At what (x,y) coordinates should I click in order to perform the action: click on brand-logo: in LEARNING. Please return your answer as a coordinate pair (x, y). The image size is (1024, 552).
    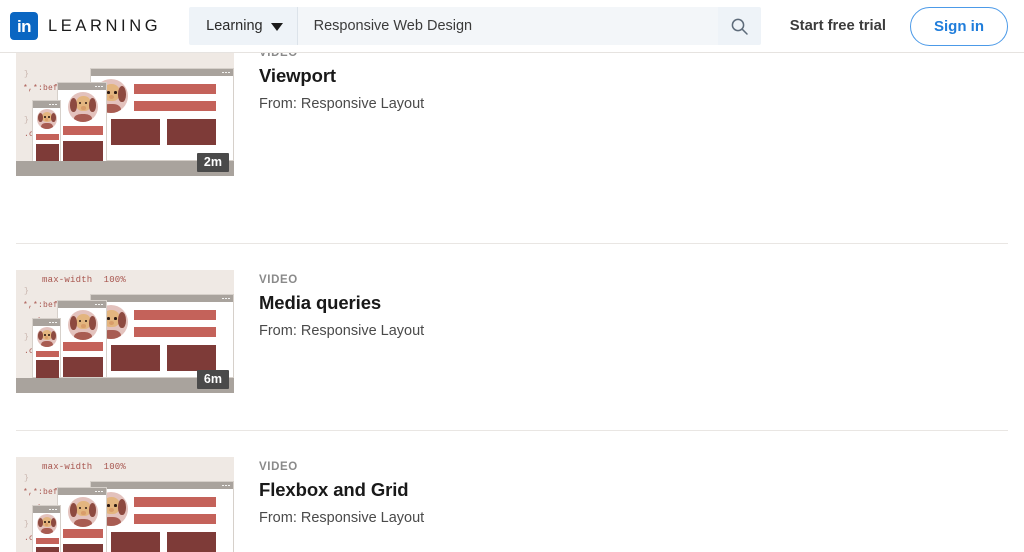
    Looking at the image, I should click on (85, 26).